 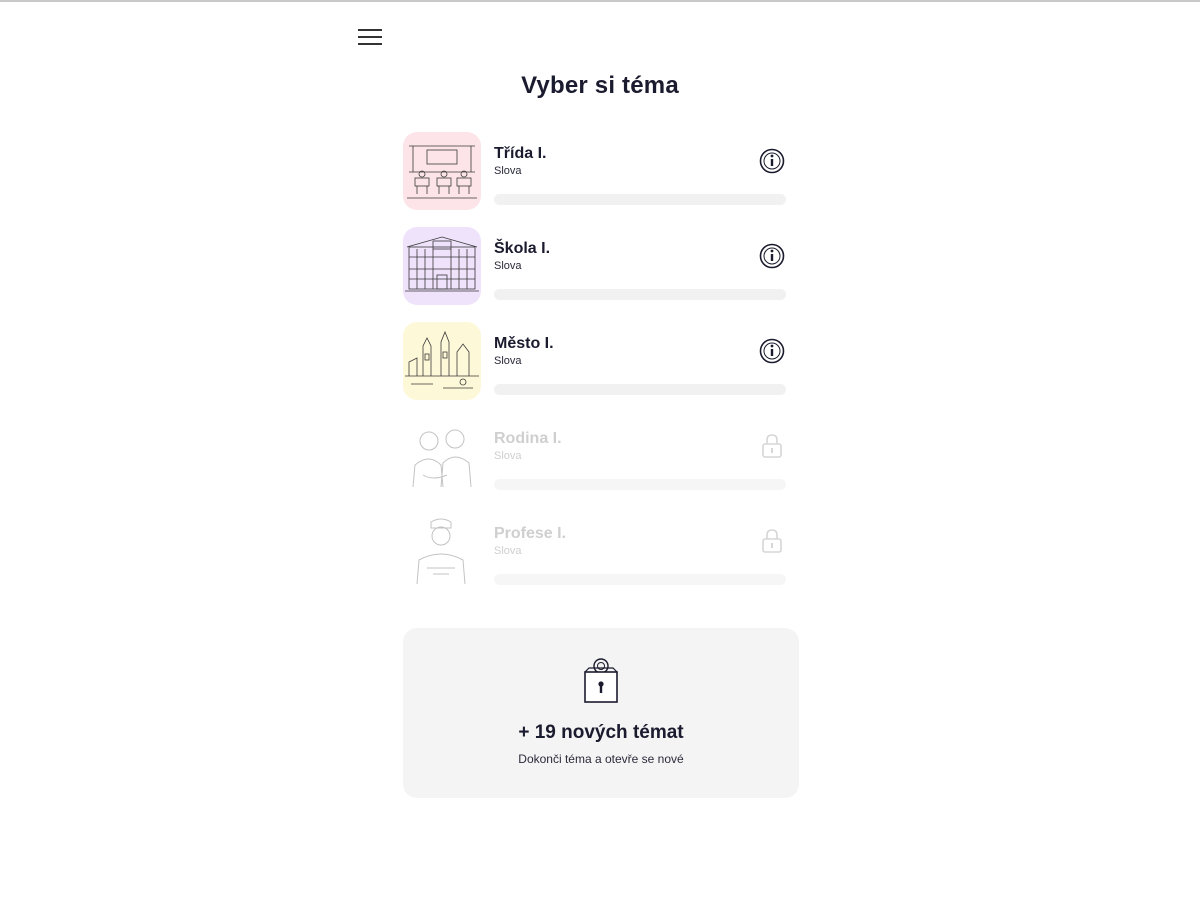 What do you see at coordinates (601, 732) in the screenshot?
I see `unlock-card-title: + 19 nových témat` at bounding box center [601, 732].